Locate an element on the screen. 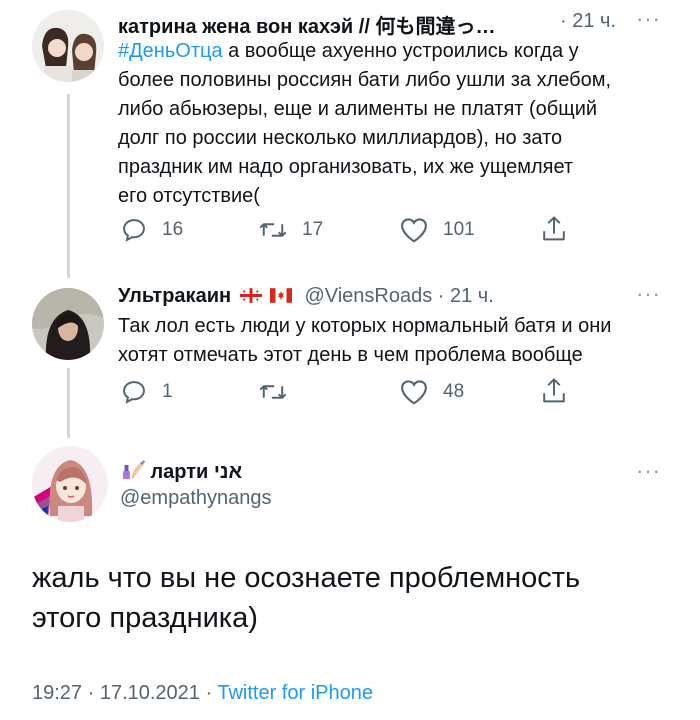 The image size is (700, 720). flag-canada-icon is located at coordinates (280, 295).